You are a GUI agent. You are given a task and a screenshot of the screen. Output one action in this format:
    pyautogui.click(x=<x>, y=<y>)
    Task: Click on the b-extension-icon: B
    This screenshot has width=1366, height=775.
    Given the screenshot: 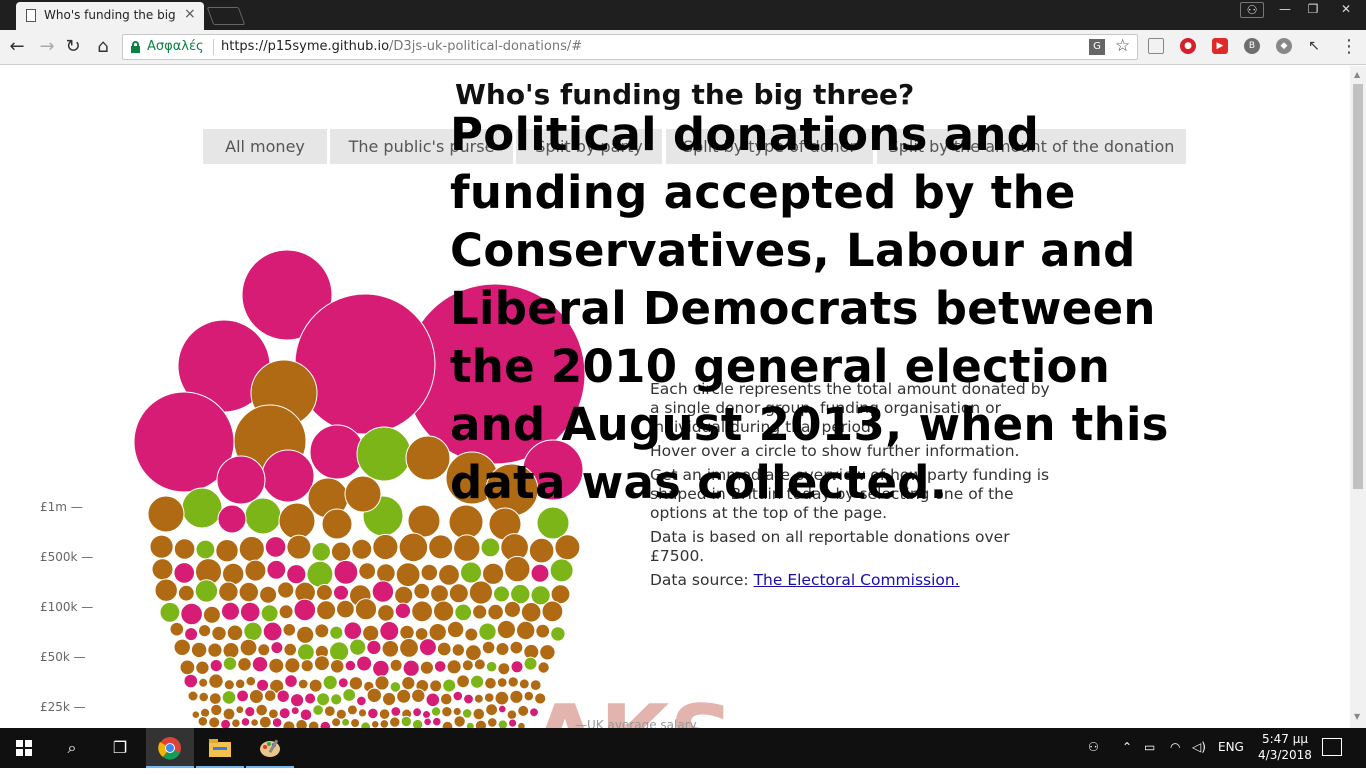 What is the action you would take?
    pyautogui.click(x=1252, y=46)
    